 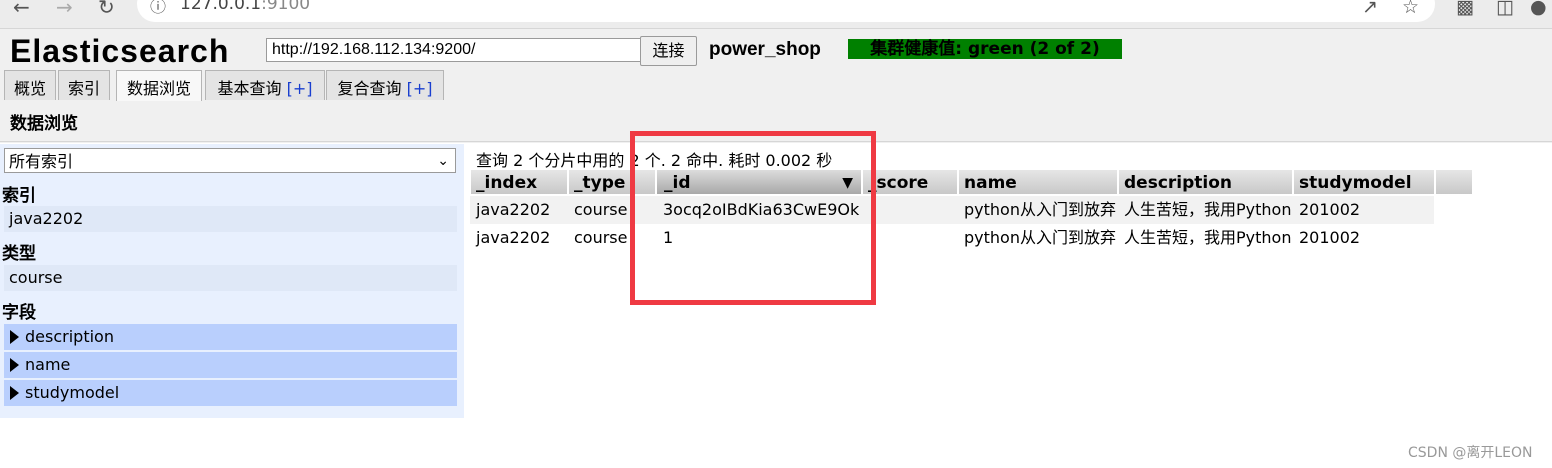 I want to click on cluster-health-badge: 集群健康值: green (2 of 2), so click(x=985, y=49).